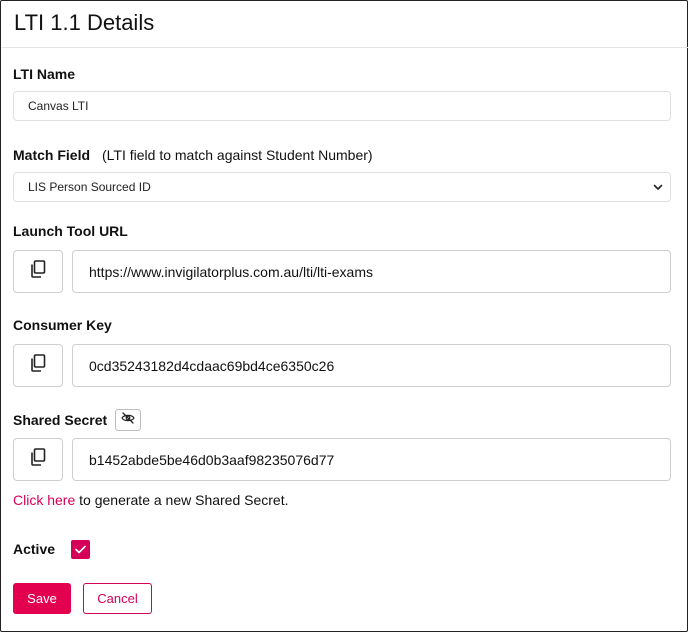 The image size is (688, 632). I want to click on lti-name-label: LTI Name, so click(44, 74).